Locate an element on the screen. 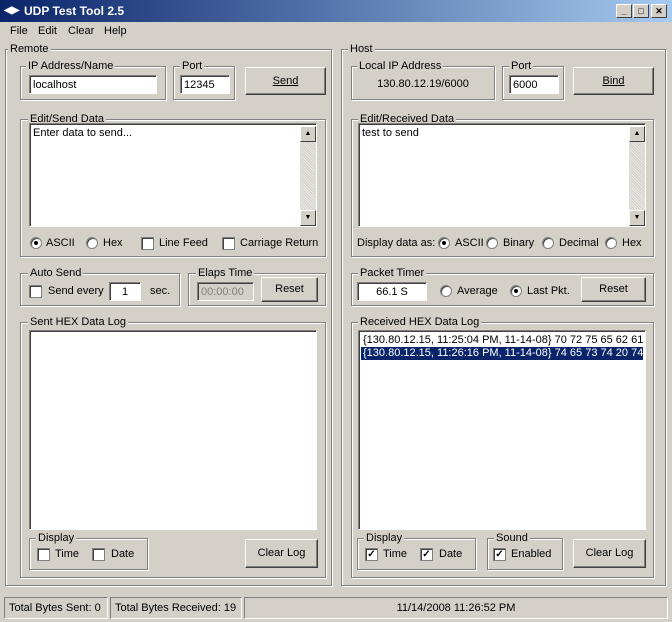  recv-ascii-label: ASCII is located at coordinates (469, 243).